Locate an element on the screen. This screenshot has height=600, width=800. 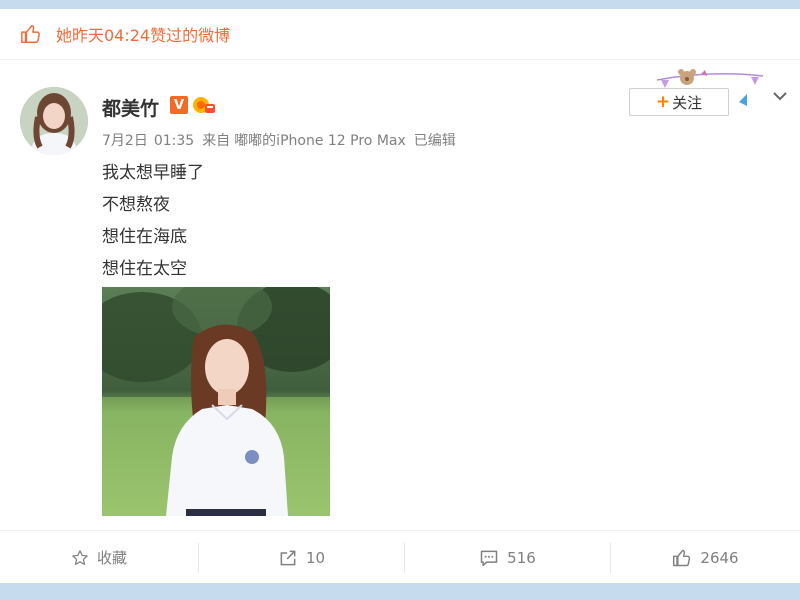
post-date: 7月2日 is located at coordinates (125, 141).